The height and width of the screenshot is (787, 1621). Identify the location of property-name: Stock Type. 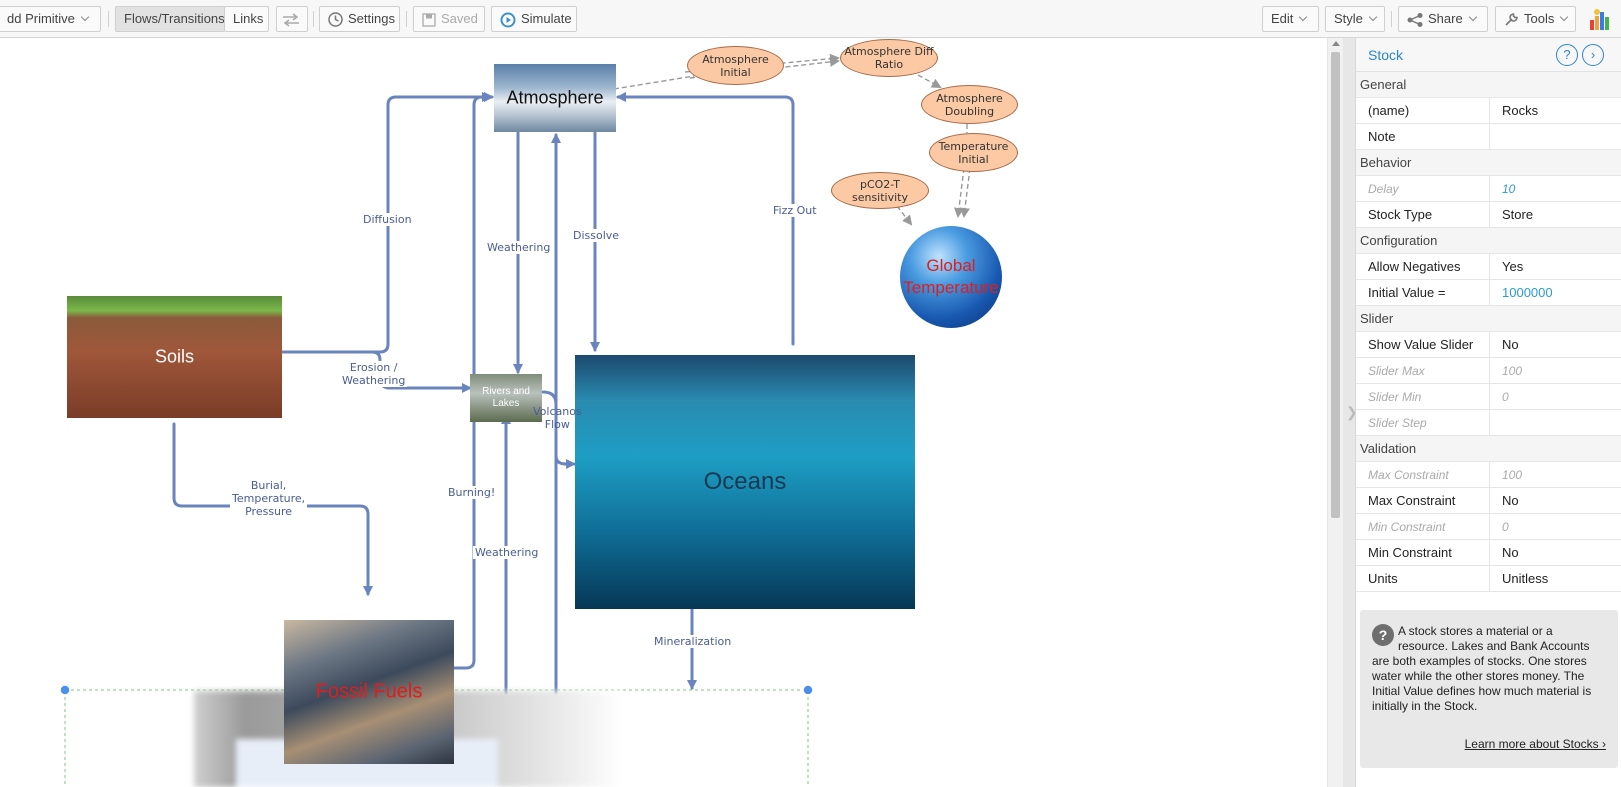
(1423, 214).